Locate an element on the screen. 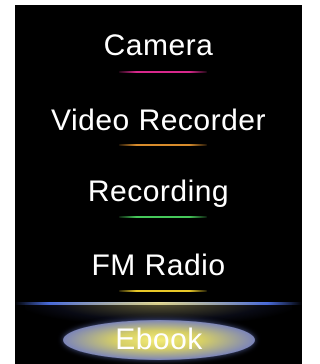  recording-underline is located at coordinates (163, 217).